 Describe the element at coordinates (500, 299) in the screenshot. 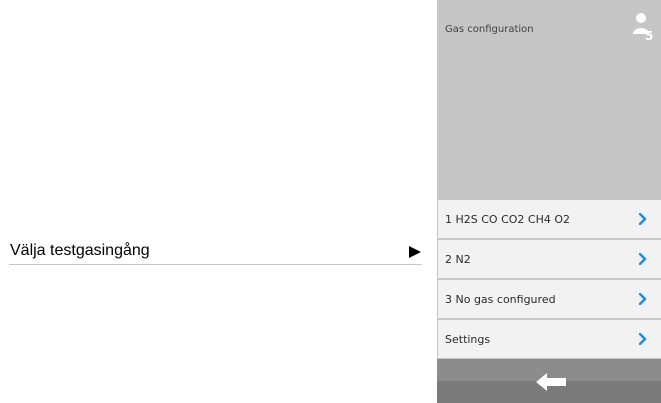

I see `menu-item-label: 3 No gas configured` at that location.